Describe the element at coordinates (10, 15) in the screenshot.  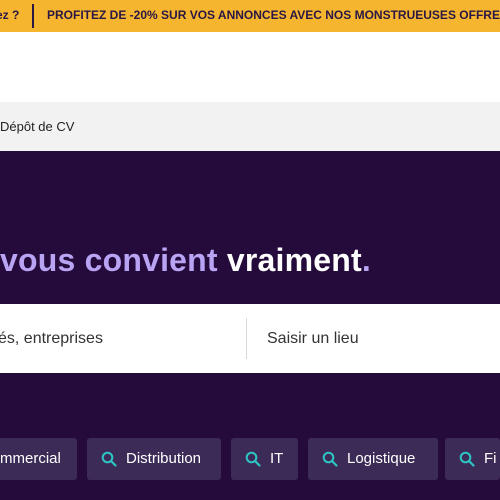
I see `promo-previous-text: ez ?` at that location.